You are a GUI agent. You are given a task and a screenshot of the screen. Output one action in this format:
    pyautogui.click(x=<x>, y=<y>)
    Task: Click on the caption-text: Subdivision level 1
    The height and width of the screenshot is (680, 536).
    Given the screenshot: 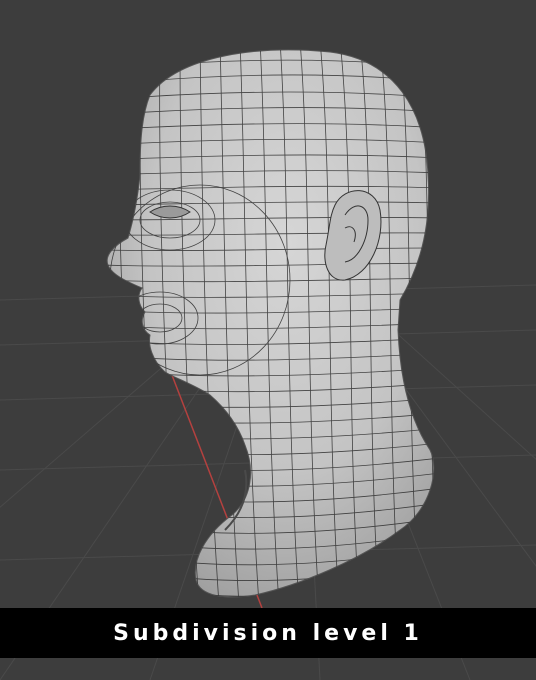 What is the action you would take?
    pyautogui.click(x=268, y=633)
    